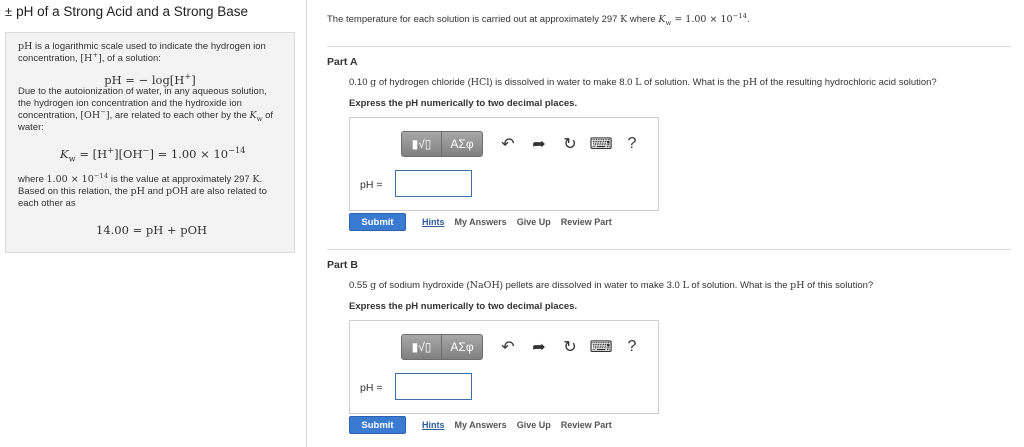 The image size is (1024, 447). I want to click on part-a-my-answers-link: My Answers, so click(481, 222).